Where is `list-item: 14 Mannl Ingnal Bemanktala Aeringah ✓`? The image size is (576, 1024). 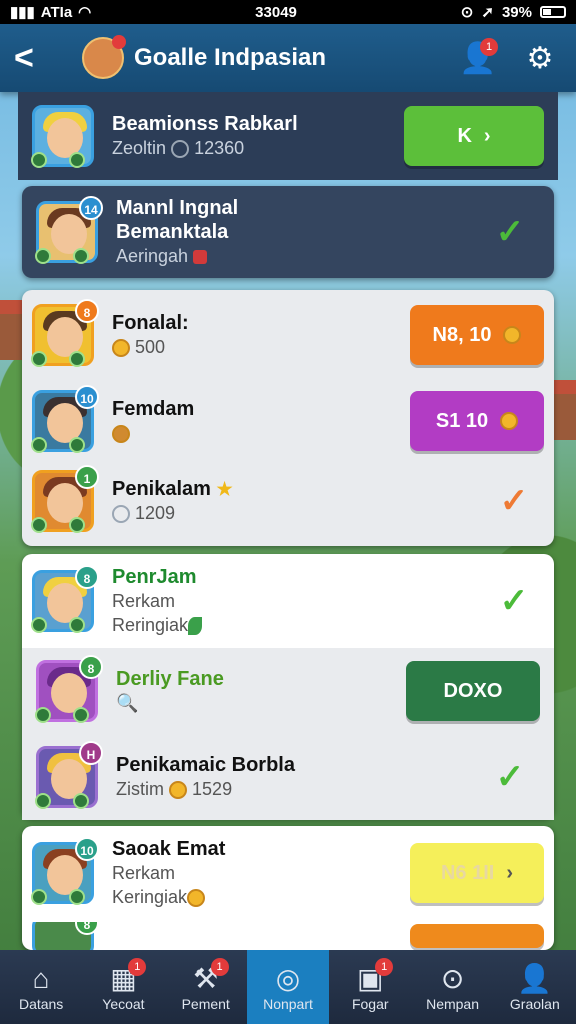 list-item: 14 Mannl Ingnal Bemanktala Aeringah ✓ is located at coordinates (288, 232).